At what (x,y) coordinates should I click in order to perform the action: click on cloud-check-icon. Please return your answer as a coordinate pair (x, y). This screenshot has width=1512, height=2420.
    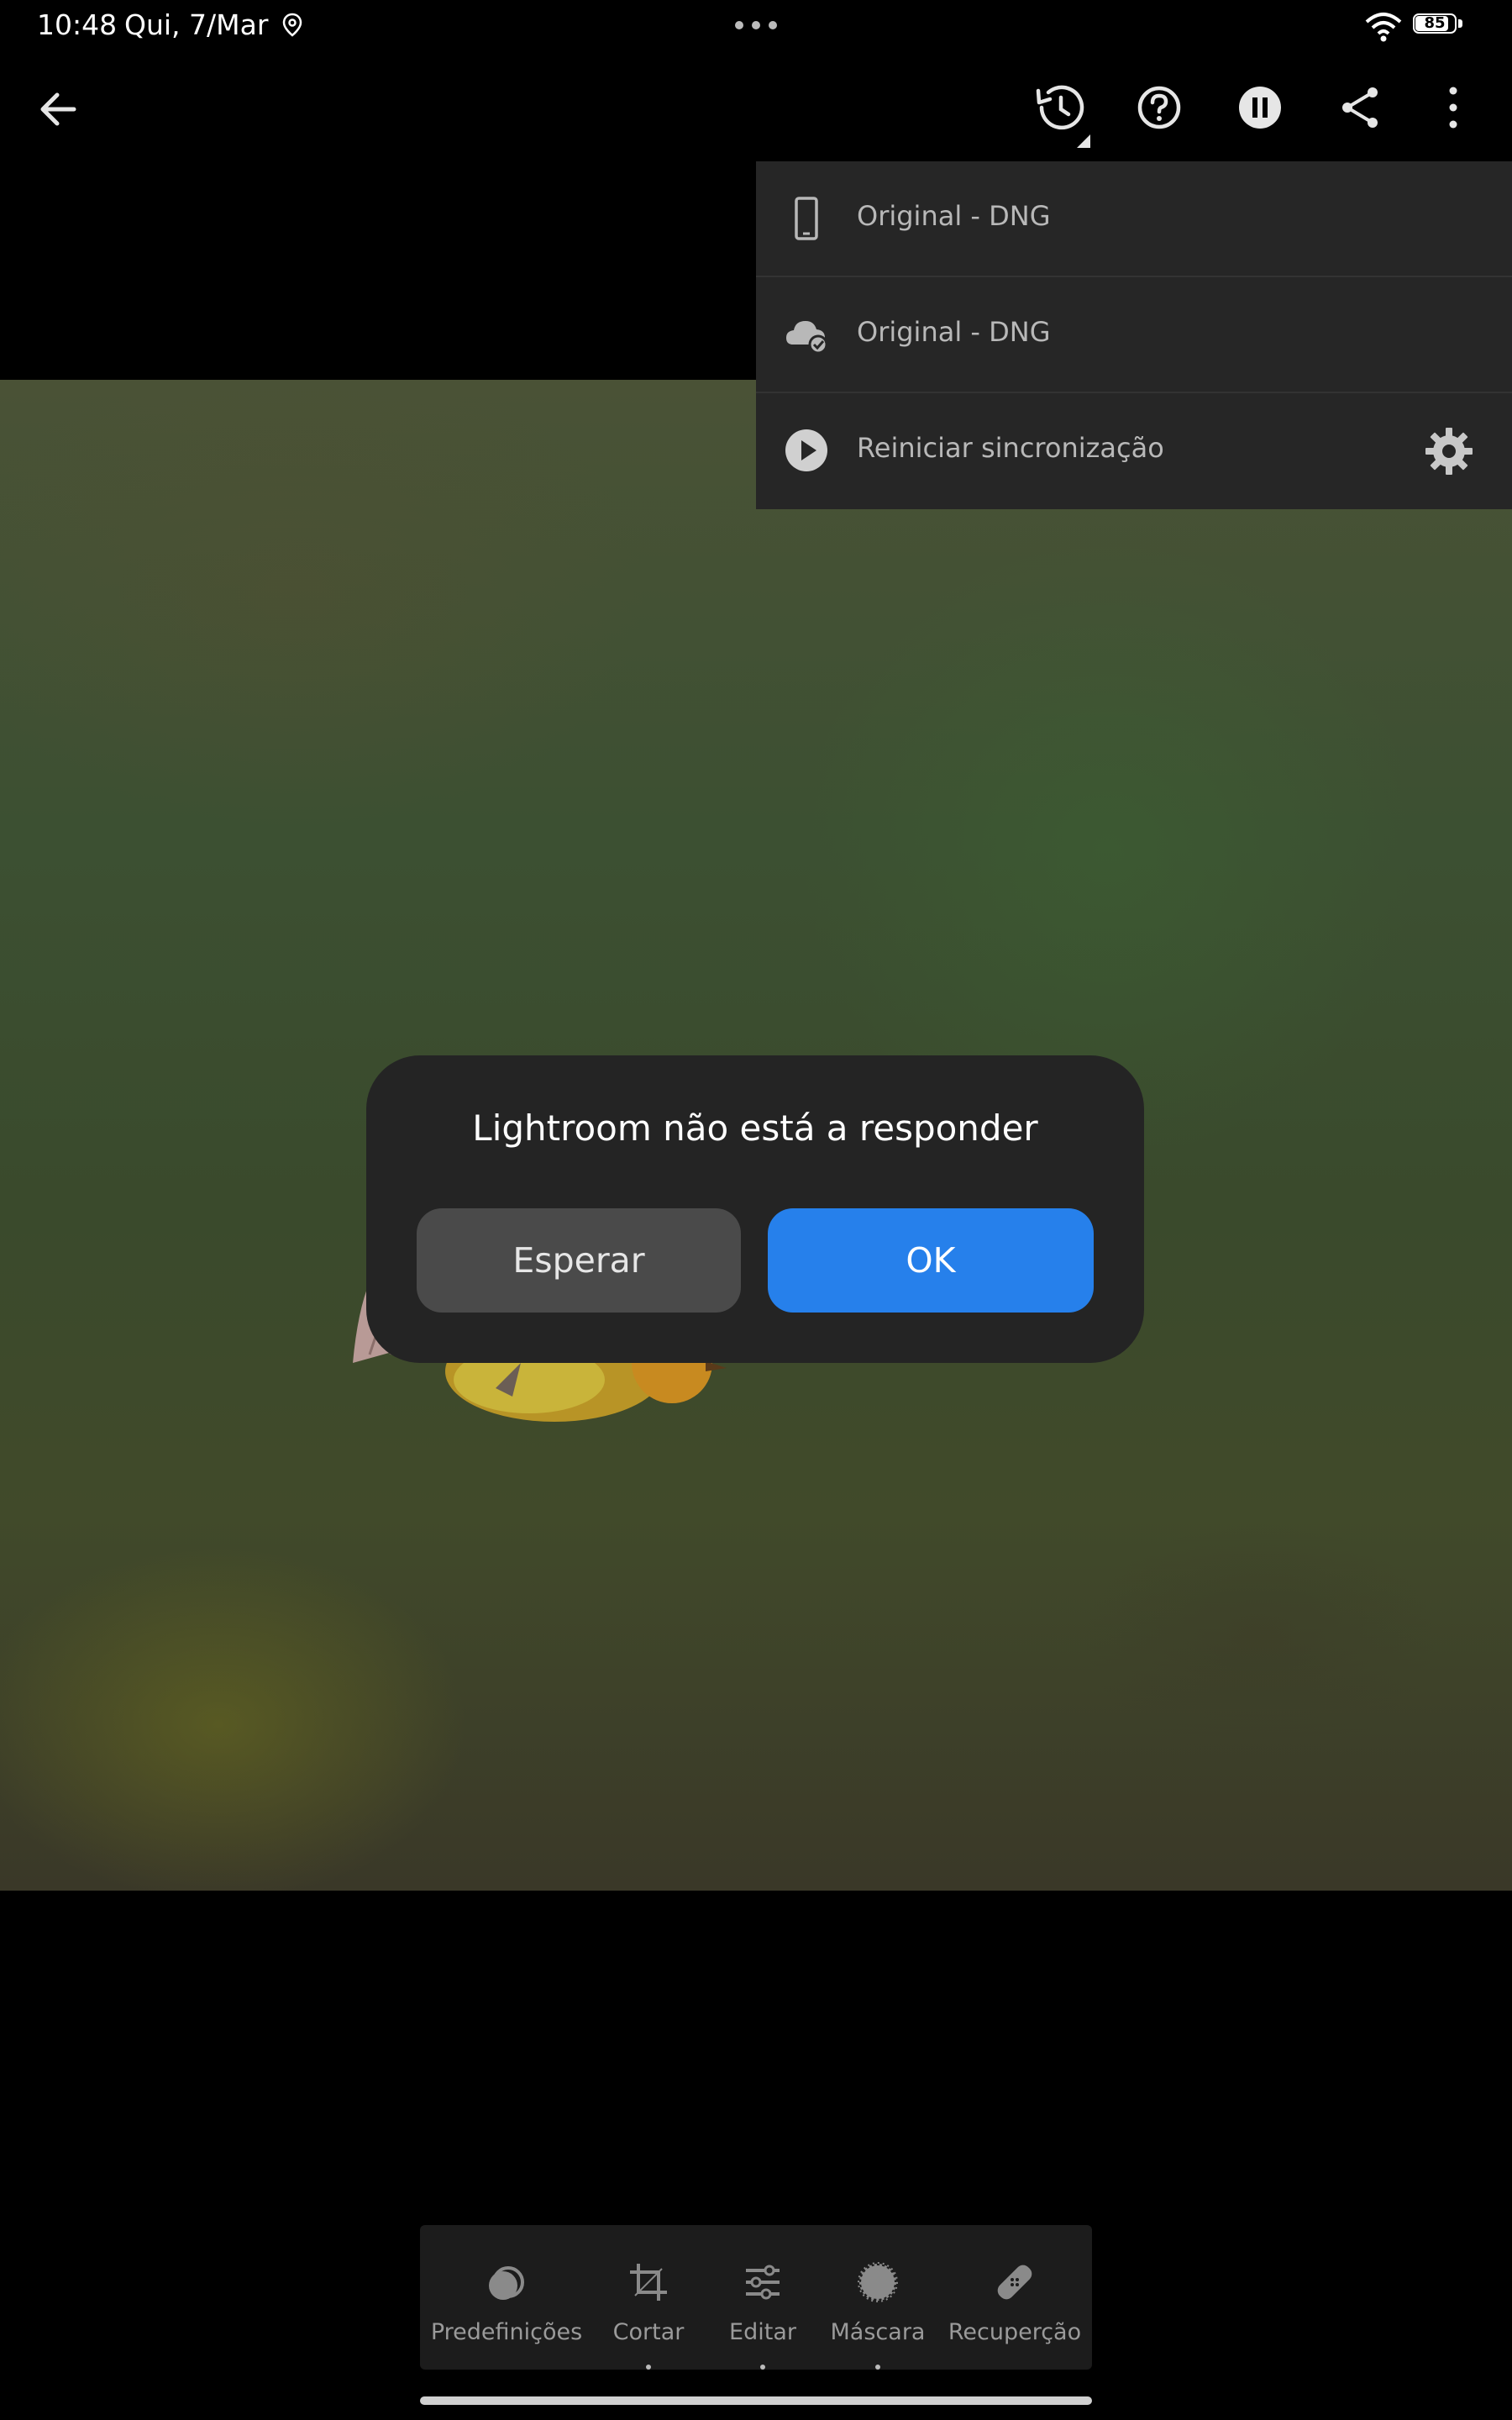
    Looking at the image, I should click on (807, 338).